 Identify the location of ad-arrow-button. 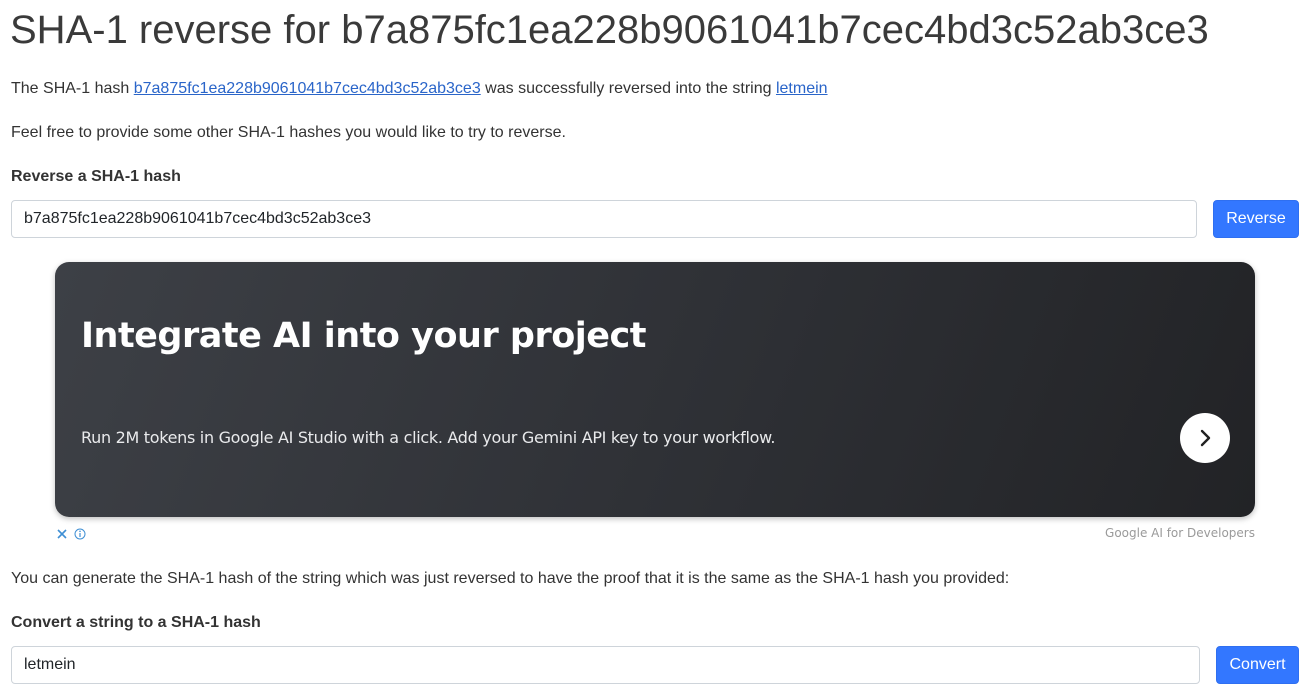
(1205, 438).